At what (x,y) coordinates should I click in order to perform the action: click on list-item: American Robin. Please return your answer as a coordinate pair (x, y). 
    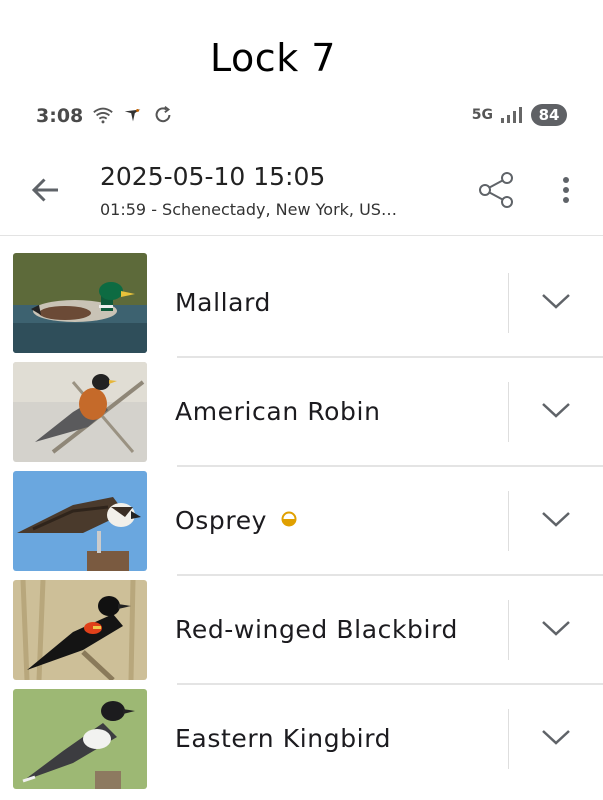
    Looking at the image, I should click on (301, 410).